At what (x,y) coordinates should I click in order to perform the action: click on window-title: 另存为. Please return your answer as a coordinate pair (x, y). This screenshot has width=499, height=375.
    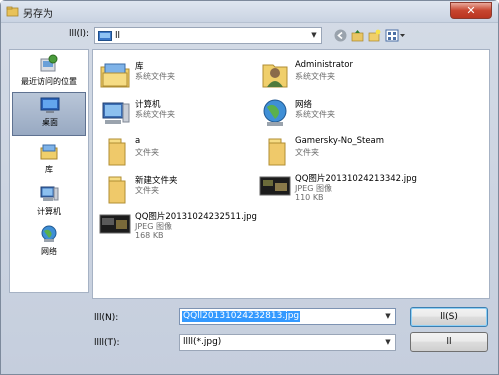
    Looking at the image, I should click on (38, 14).